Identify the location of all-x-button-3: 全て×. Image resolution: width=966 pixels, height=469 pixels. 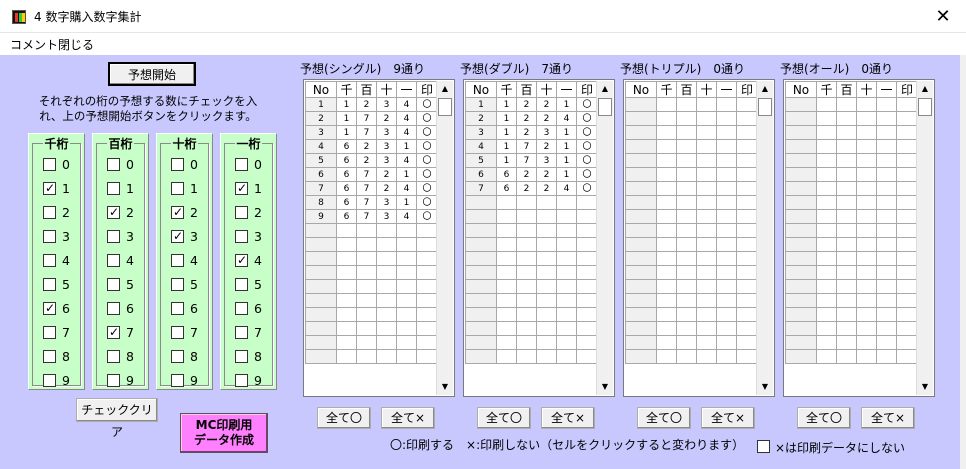
(888, 418).